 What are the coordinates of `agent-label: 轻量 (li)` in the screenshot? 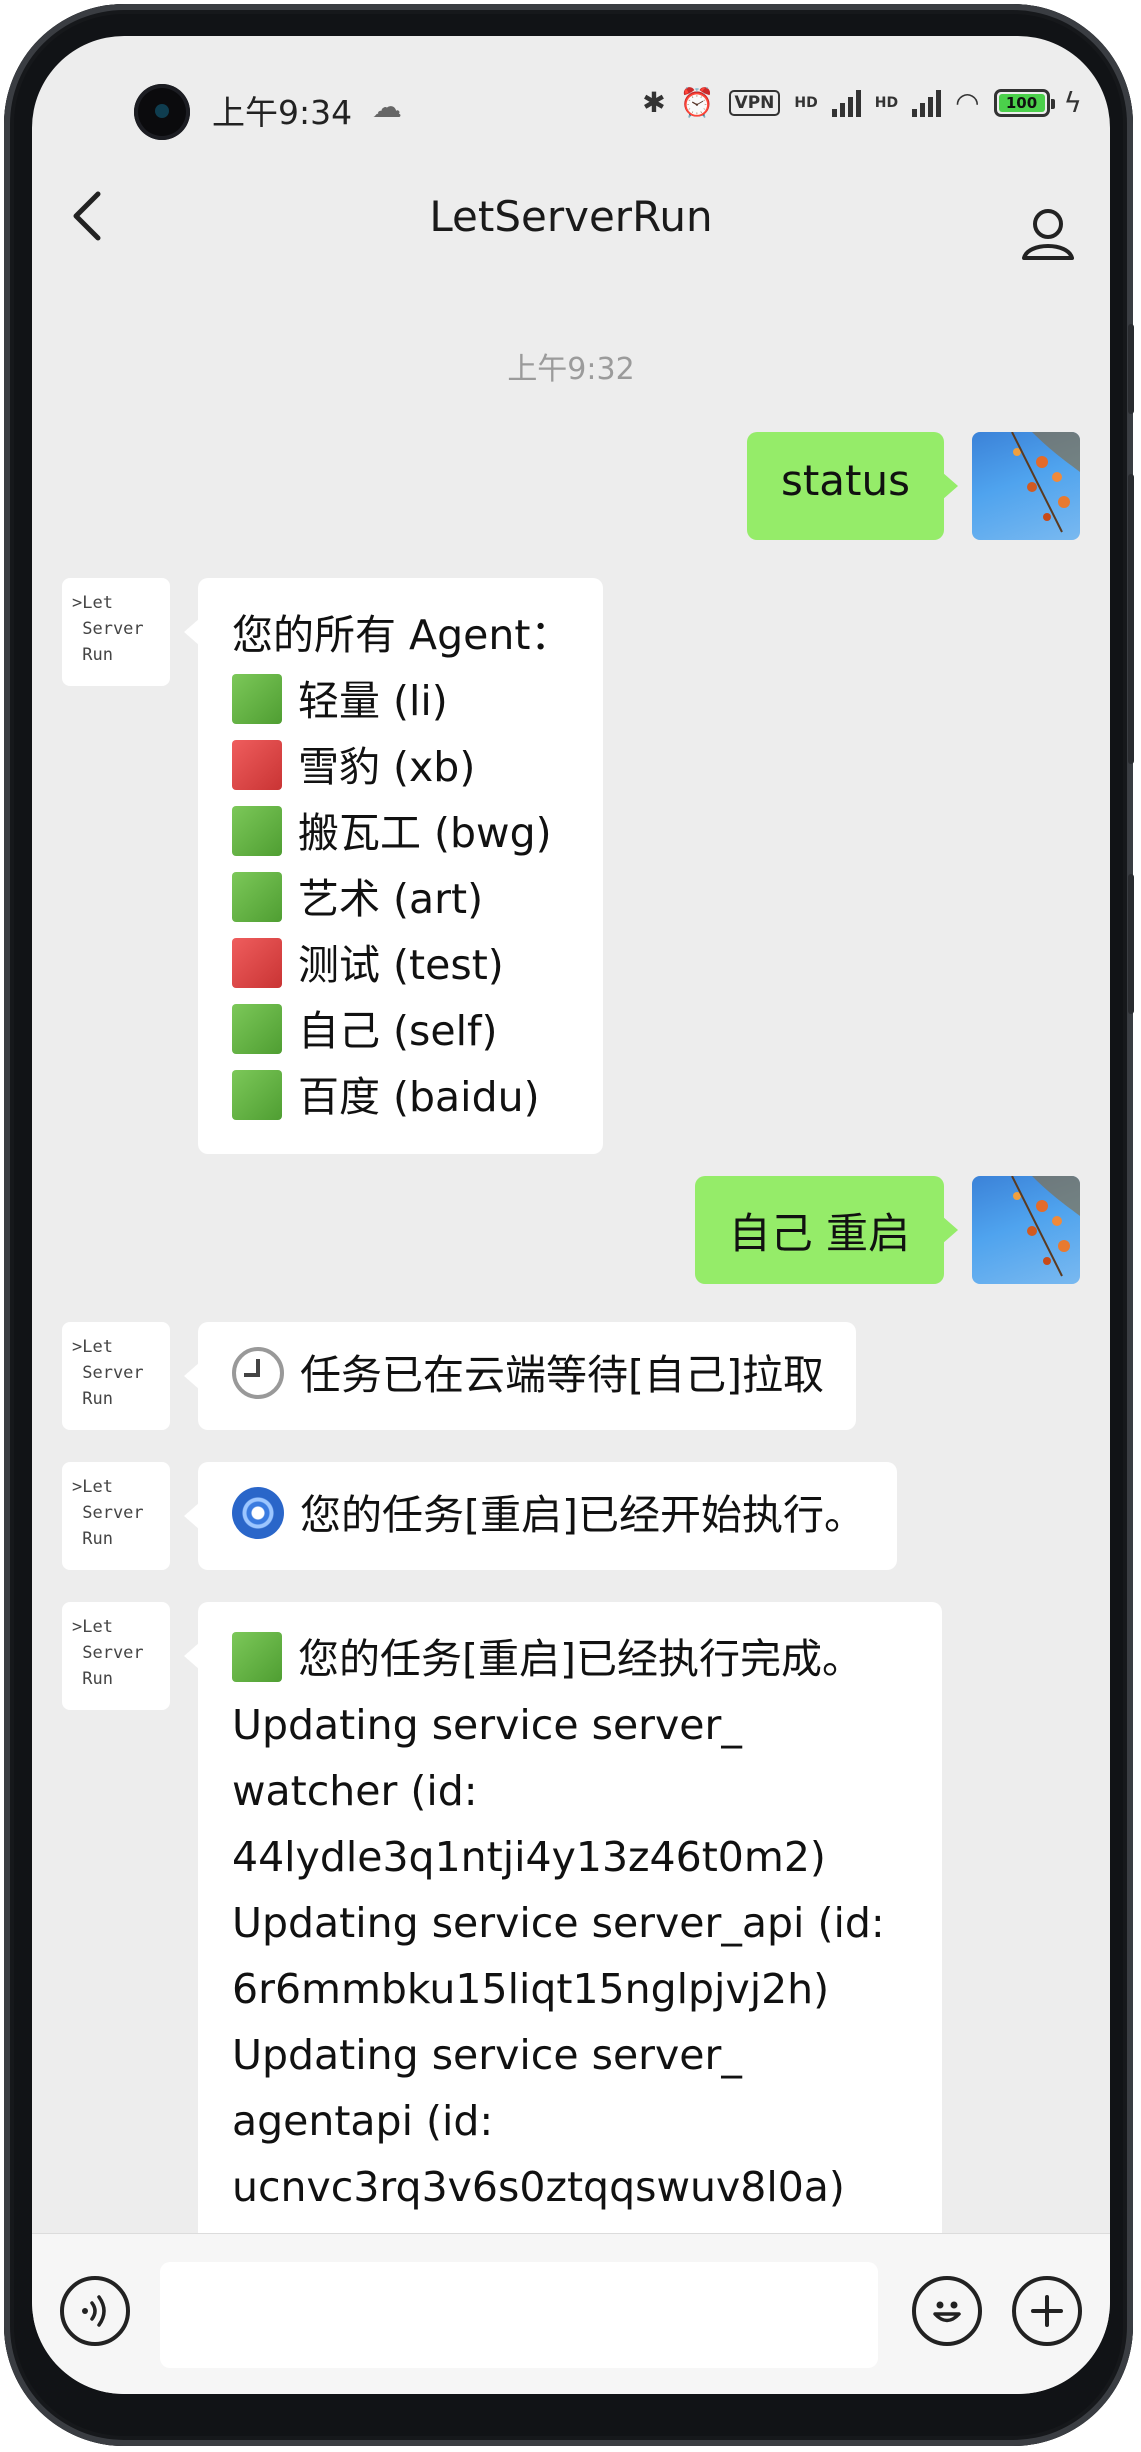 It's located at (373, 701).